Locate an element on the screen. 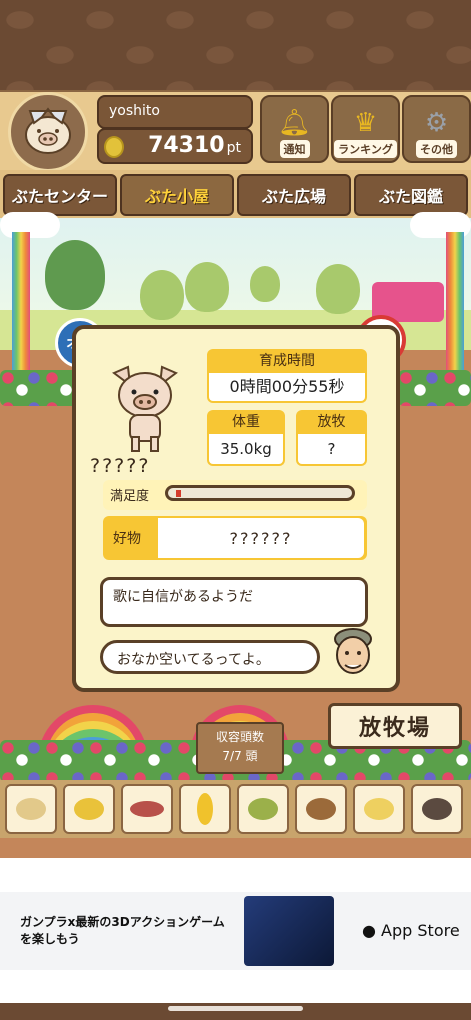 The image size is (471, 1020). points-value: 74310 pt is located at coordinates (194, 145).